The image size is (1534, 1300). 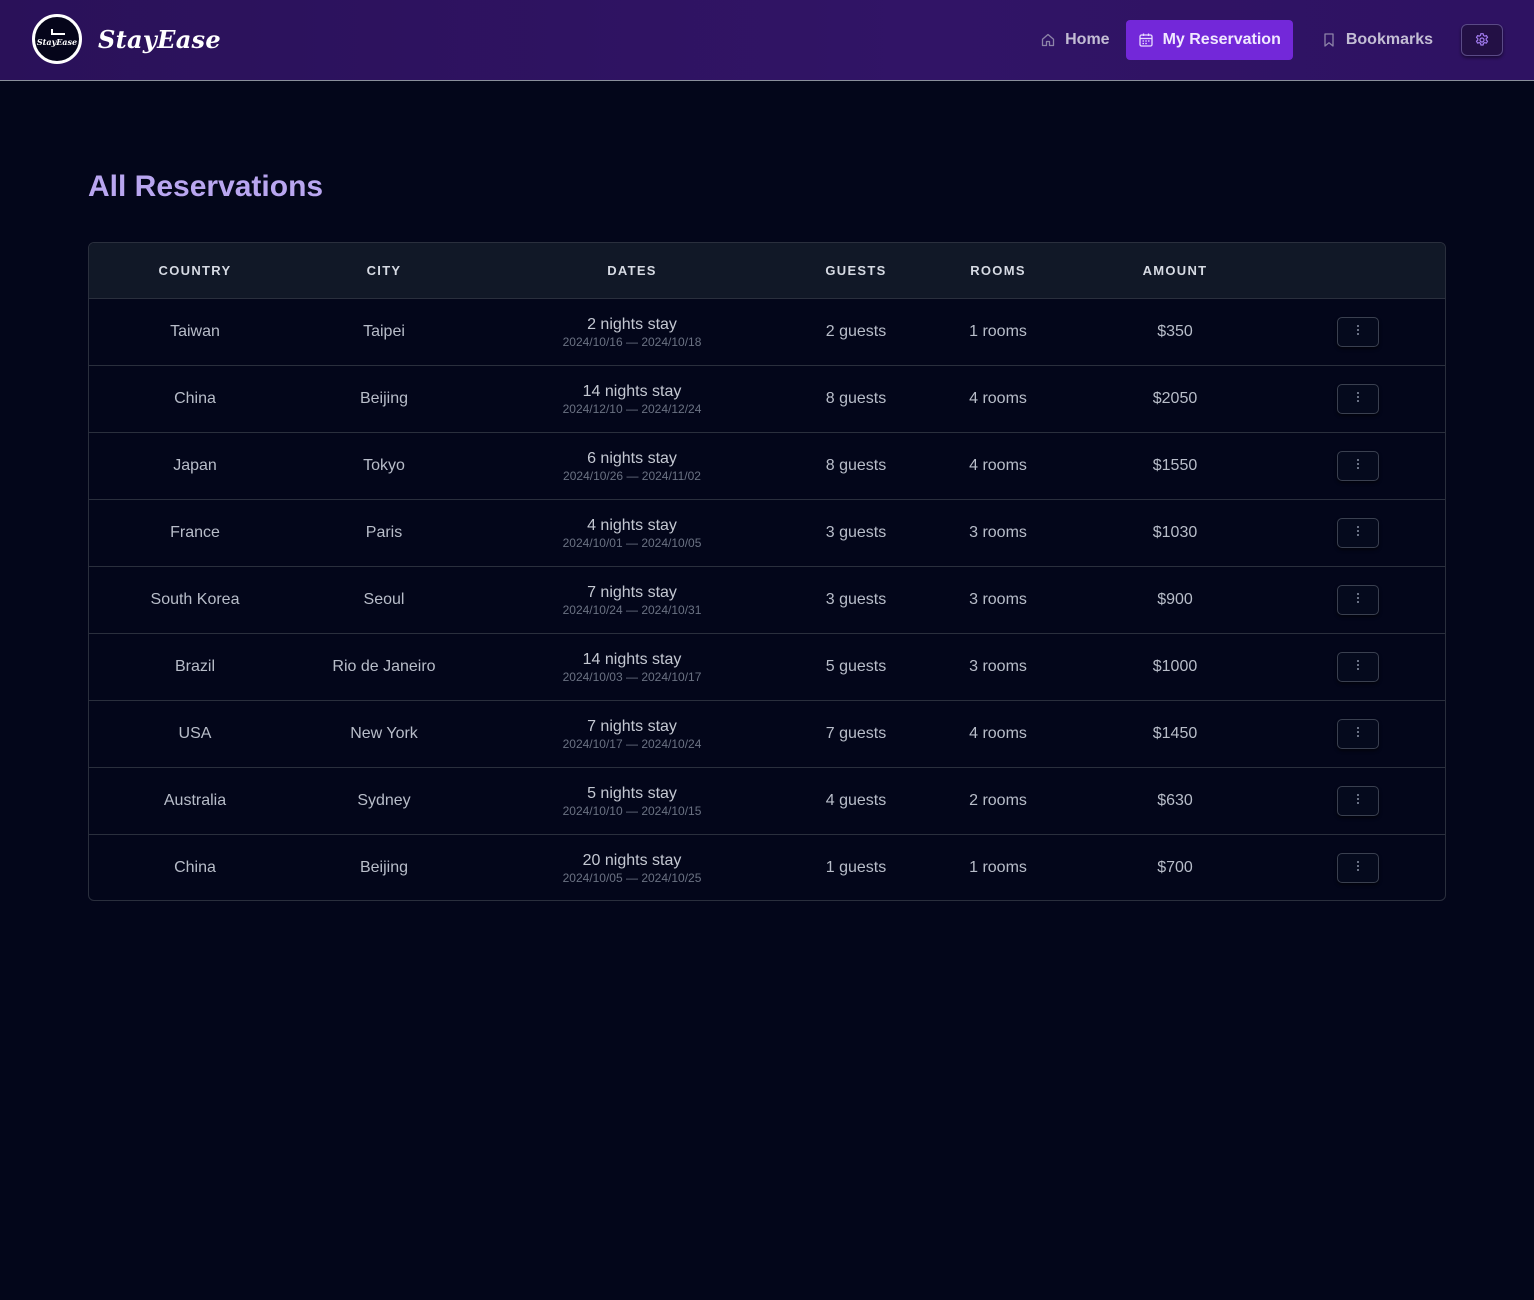 What do you see at coordinates (1175, 733) in the screenshot?
I see `cell-amount: $1450` at bounding box center [1175, 733].